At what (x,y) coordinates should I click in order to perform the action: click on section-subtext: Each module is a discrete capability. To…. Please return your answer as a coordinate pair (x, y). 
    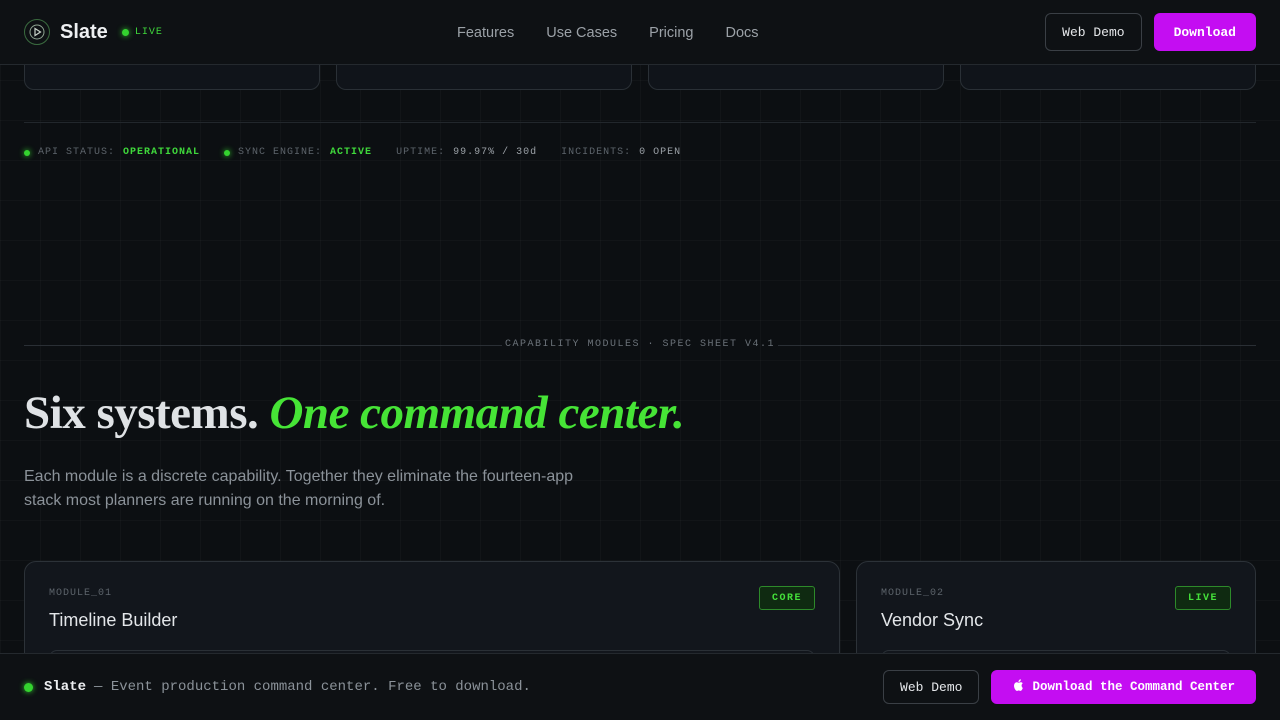
    Looking at the image, I should click on (299, 488).